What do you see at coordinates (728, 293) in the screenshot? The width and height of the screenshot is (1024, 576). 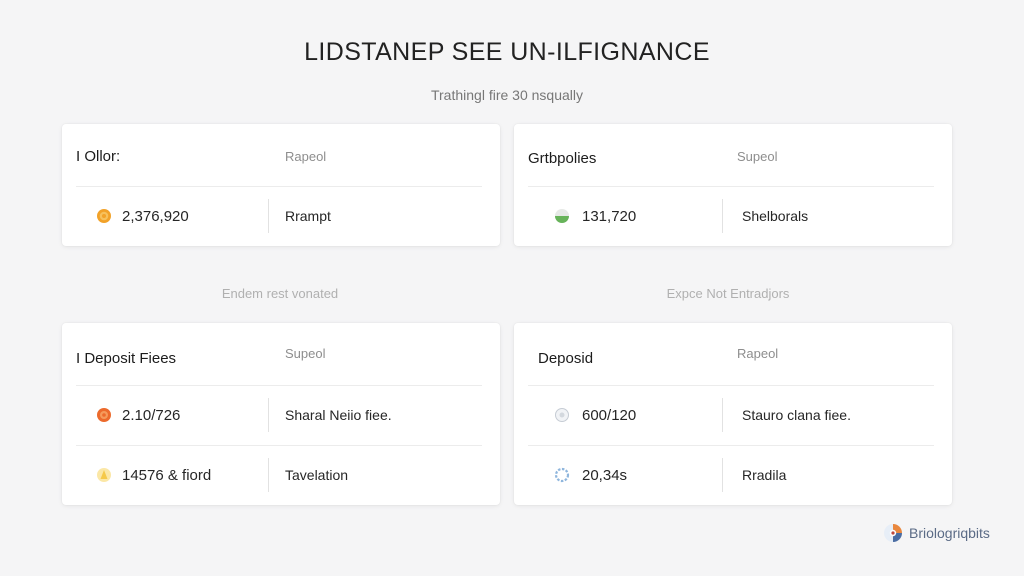 I see `note-right: Expce Not Entradjors` at bounding box center [728, 293].